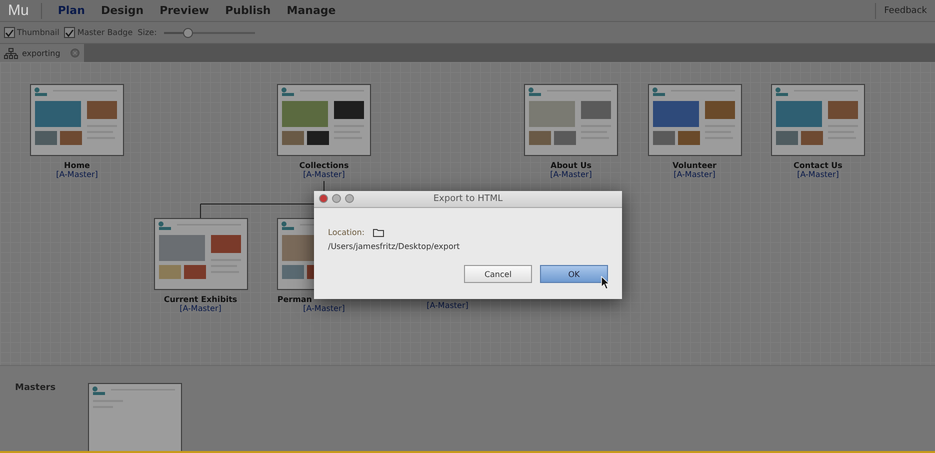 Image resolution: width=935 pixels, height=453 pixels. Describe the element at coordinates (378, 232) in the screenshot. I see `folder-icon` at that location.